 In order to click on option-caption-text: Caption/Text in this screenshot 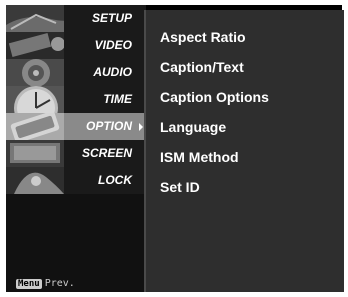, I will do `click(214, 73)`.